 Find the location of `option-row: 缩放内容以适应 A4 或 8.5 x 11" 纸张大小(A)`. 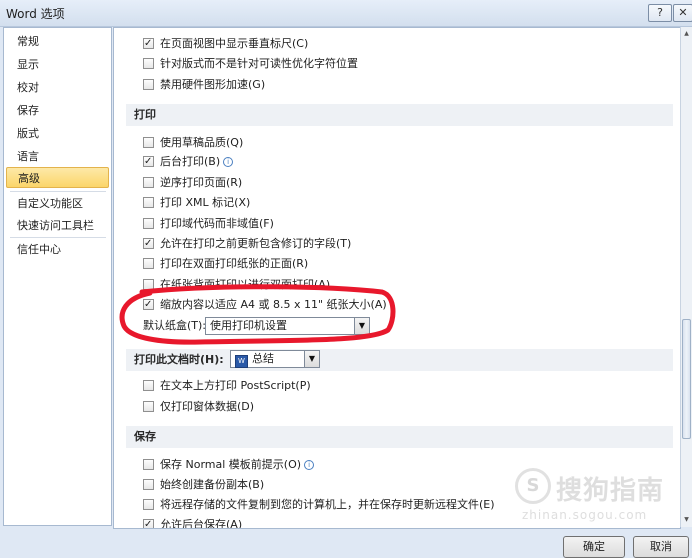

option-row: 缩放内容以适应 A4 或 8.5 x 11" 纸张大小(A) is located at coordinates (265, 305).